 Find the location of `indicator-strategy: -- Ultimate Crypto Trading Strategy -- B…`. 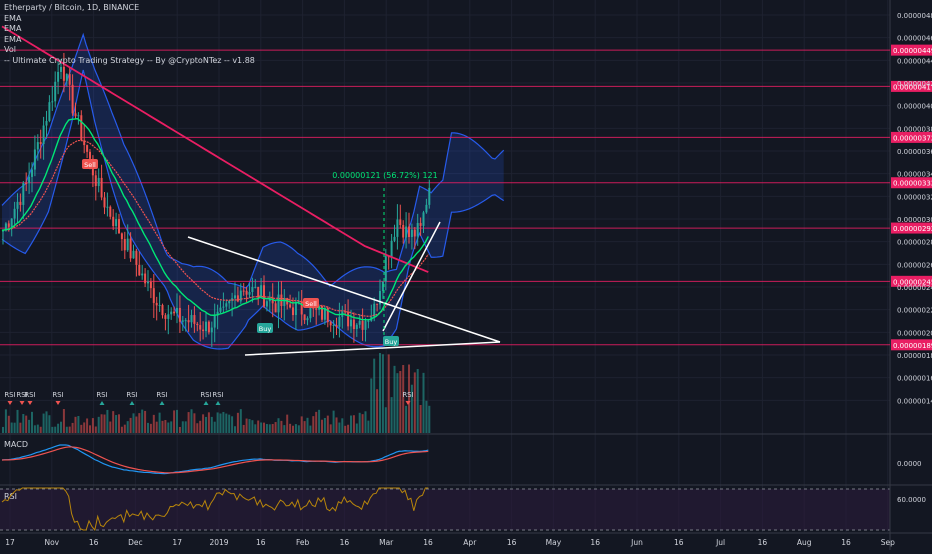

indicator-strategy: -- Ultimate Crypto Trading Strategy -- B… is located at coordinates (129, 61).